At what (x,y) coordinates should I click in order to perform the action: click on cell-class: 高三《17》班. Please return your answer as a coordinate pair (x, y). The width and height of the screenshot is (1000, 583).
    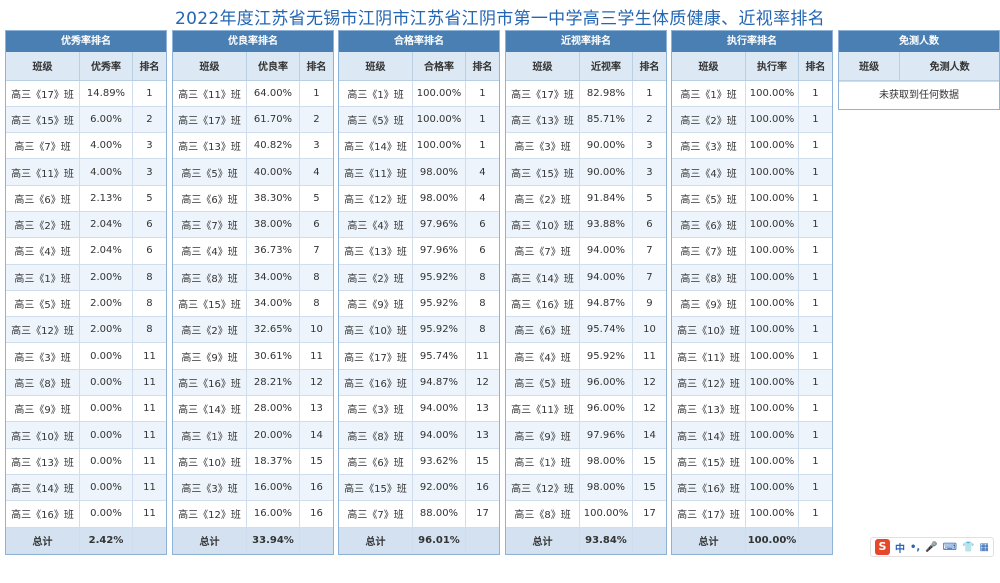
    Looking at the image, I should click on (376, 356).